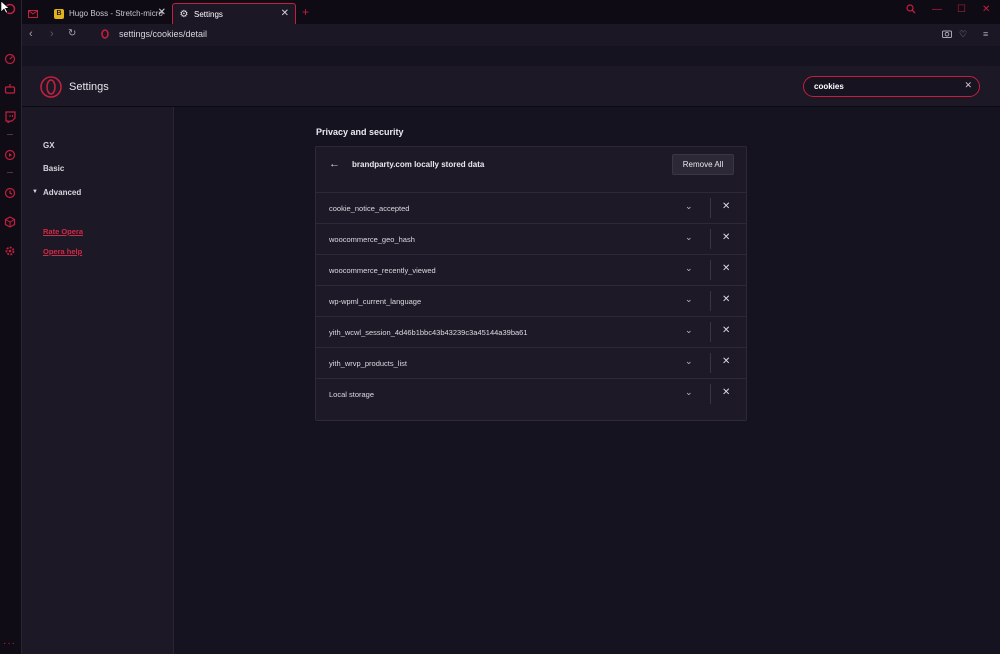  What do you see at coordinates (52, 34) in the screenshot?
I see `forward-button: ›` at bounding box center [52, 34].